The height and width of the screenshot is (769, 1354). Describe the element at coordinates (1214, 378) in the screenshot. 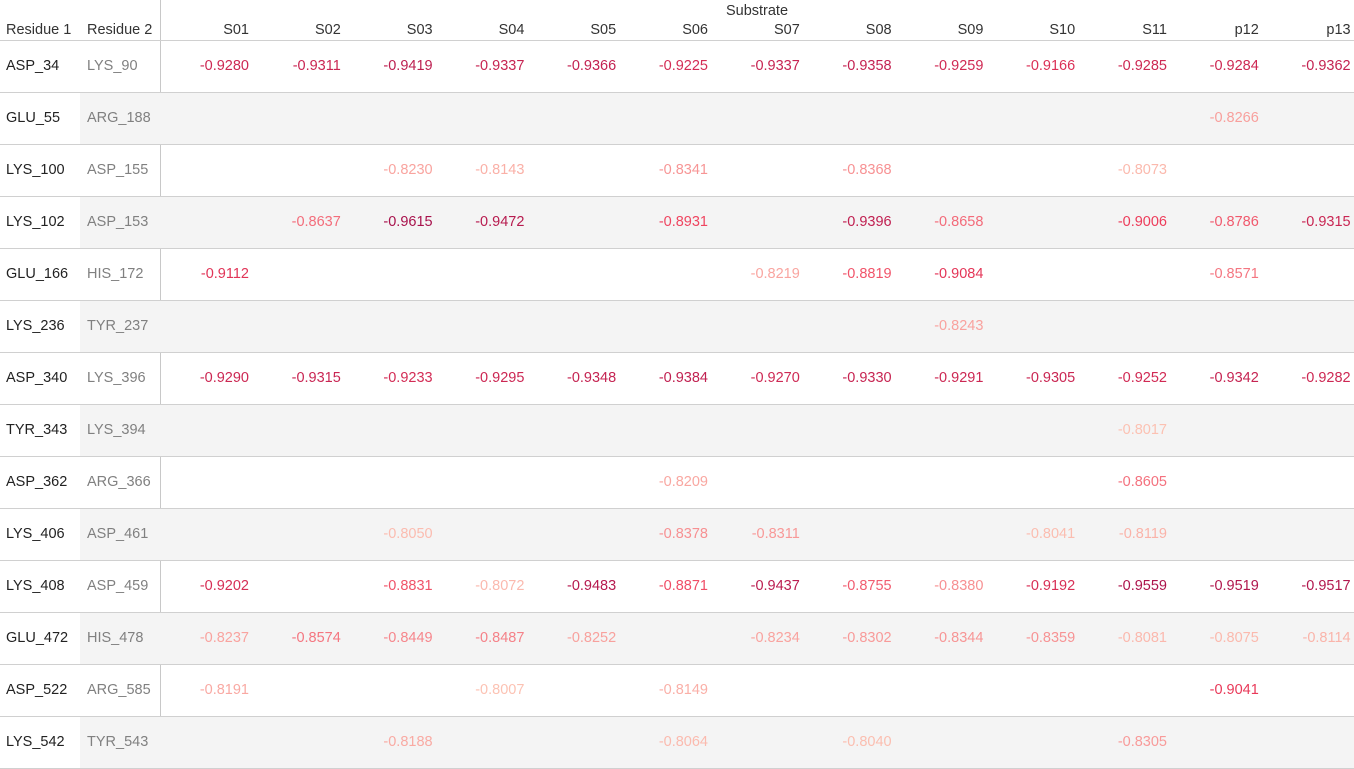

I see `value-cell: -0.9342` at that location.